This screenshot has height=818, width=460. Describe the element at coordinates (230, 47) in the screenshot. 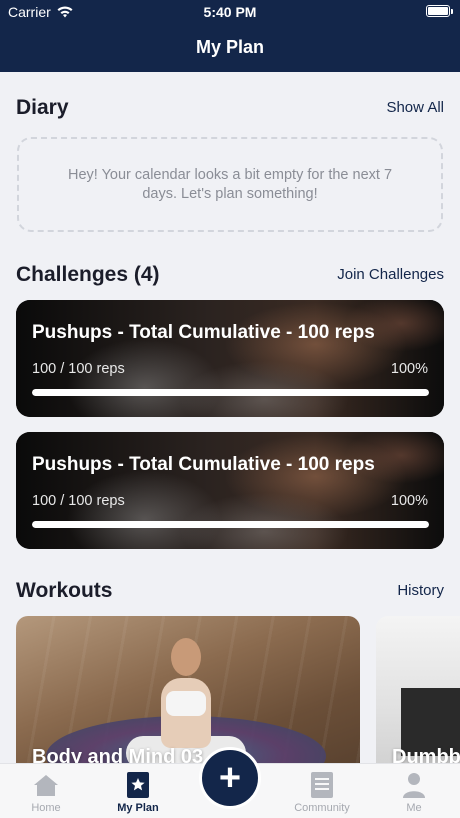

I see `page-title: My Plan` at that location.